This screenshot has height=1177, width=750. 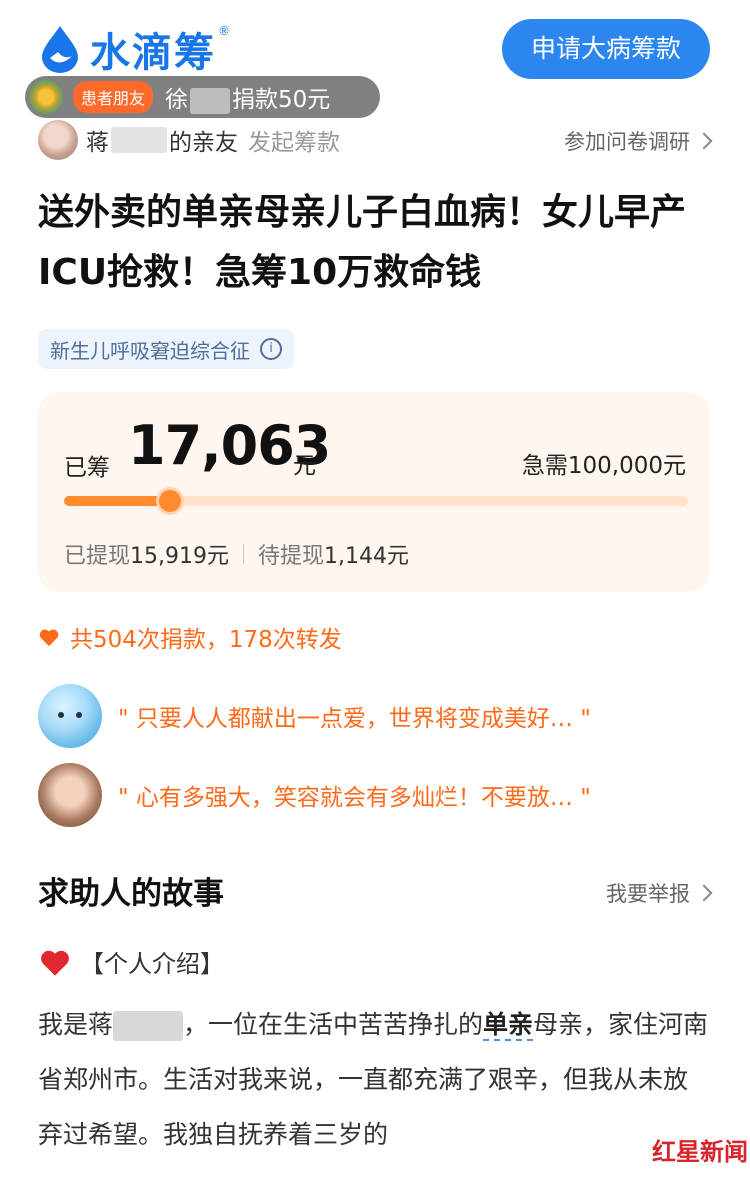 I want to click on comment-item: " 心有多强大，笑容就会有多灿烂！不要放… ", so click(x=374, y=795).